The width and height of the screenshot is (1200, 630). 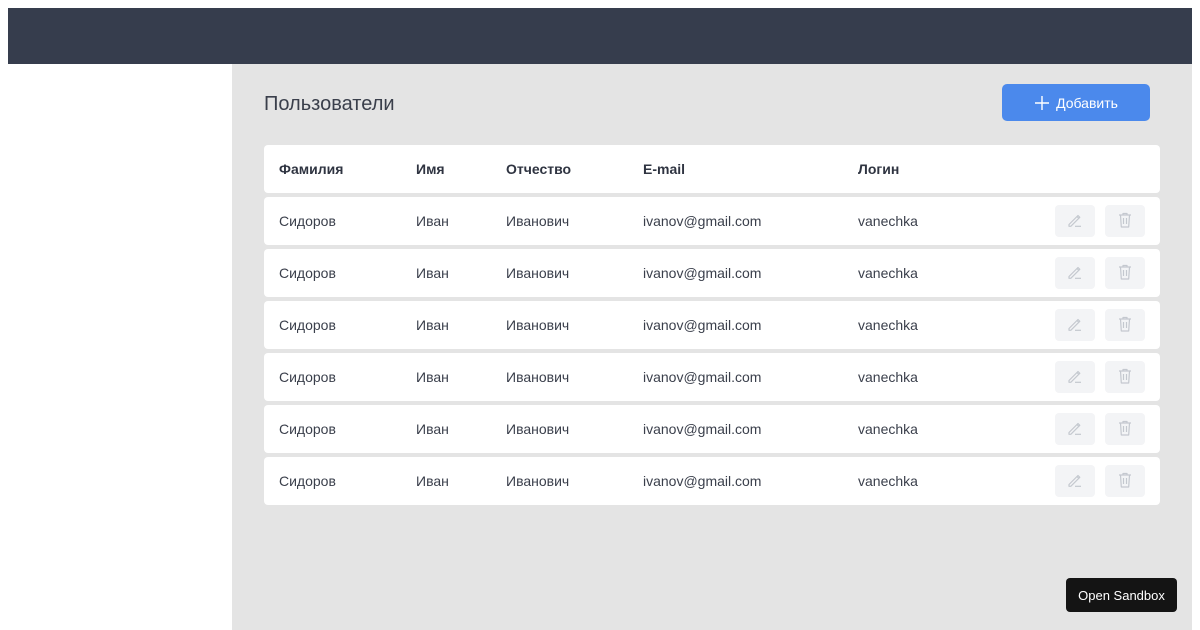 What do you see at coordinates (600, 36) in the screenshot?
I see `top-bar` at bounding box center [600, 36].